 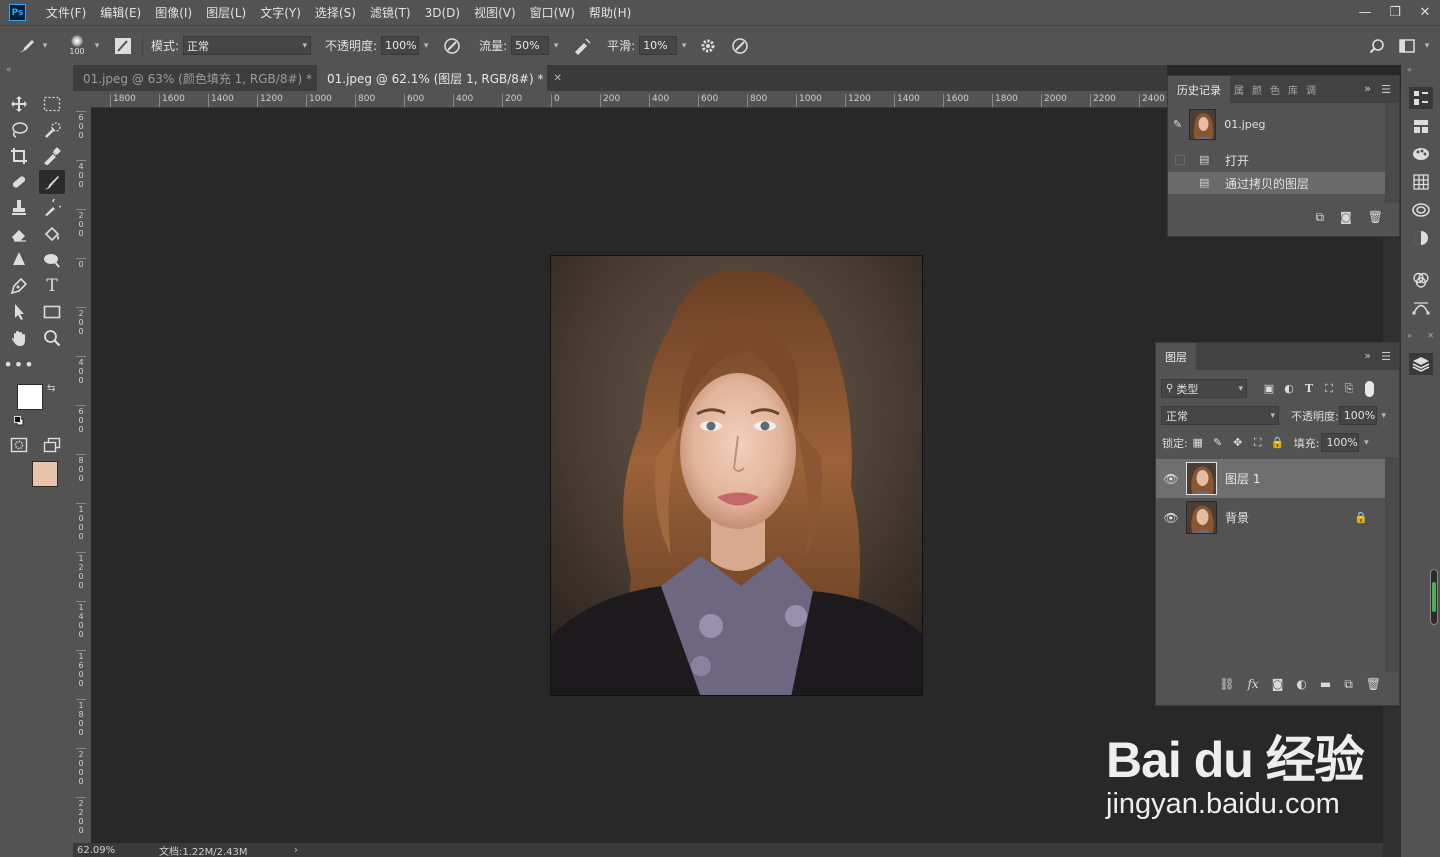 What do you see at coordinates (1198, 443) in the screenshot?
I see `lock-transparency-icon: ▦` at bounding box center [1198, 443].